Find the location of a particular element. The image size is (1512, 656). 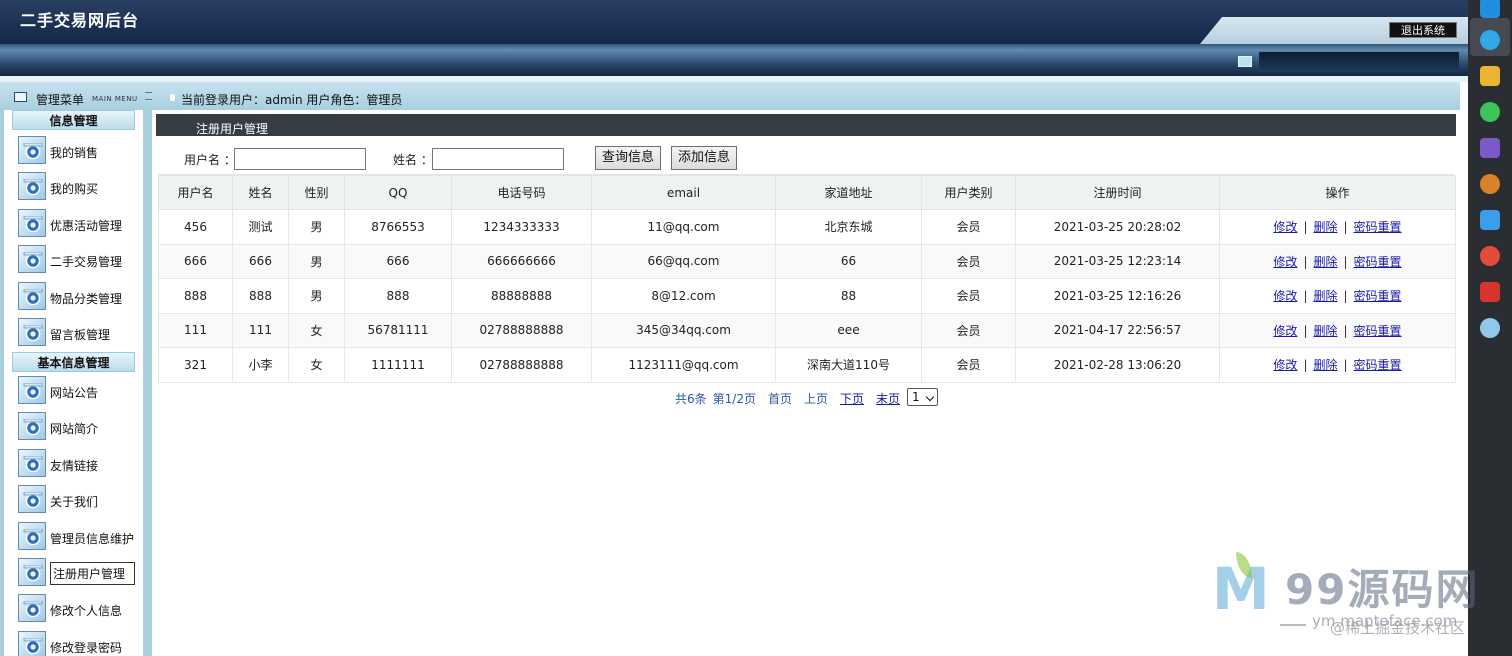

username-input is located at coordinates (300, 159).